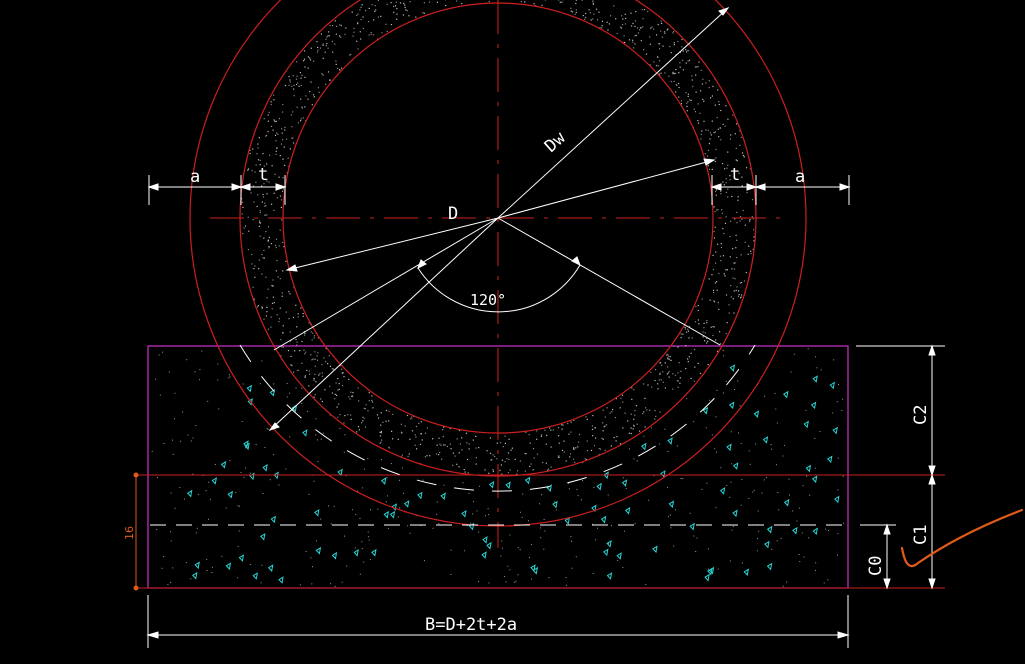  Describe the element at coordinates (195, 177) in the screenshot. I see `label-a-left: a` at that location.